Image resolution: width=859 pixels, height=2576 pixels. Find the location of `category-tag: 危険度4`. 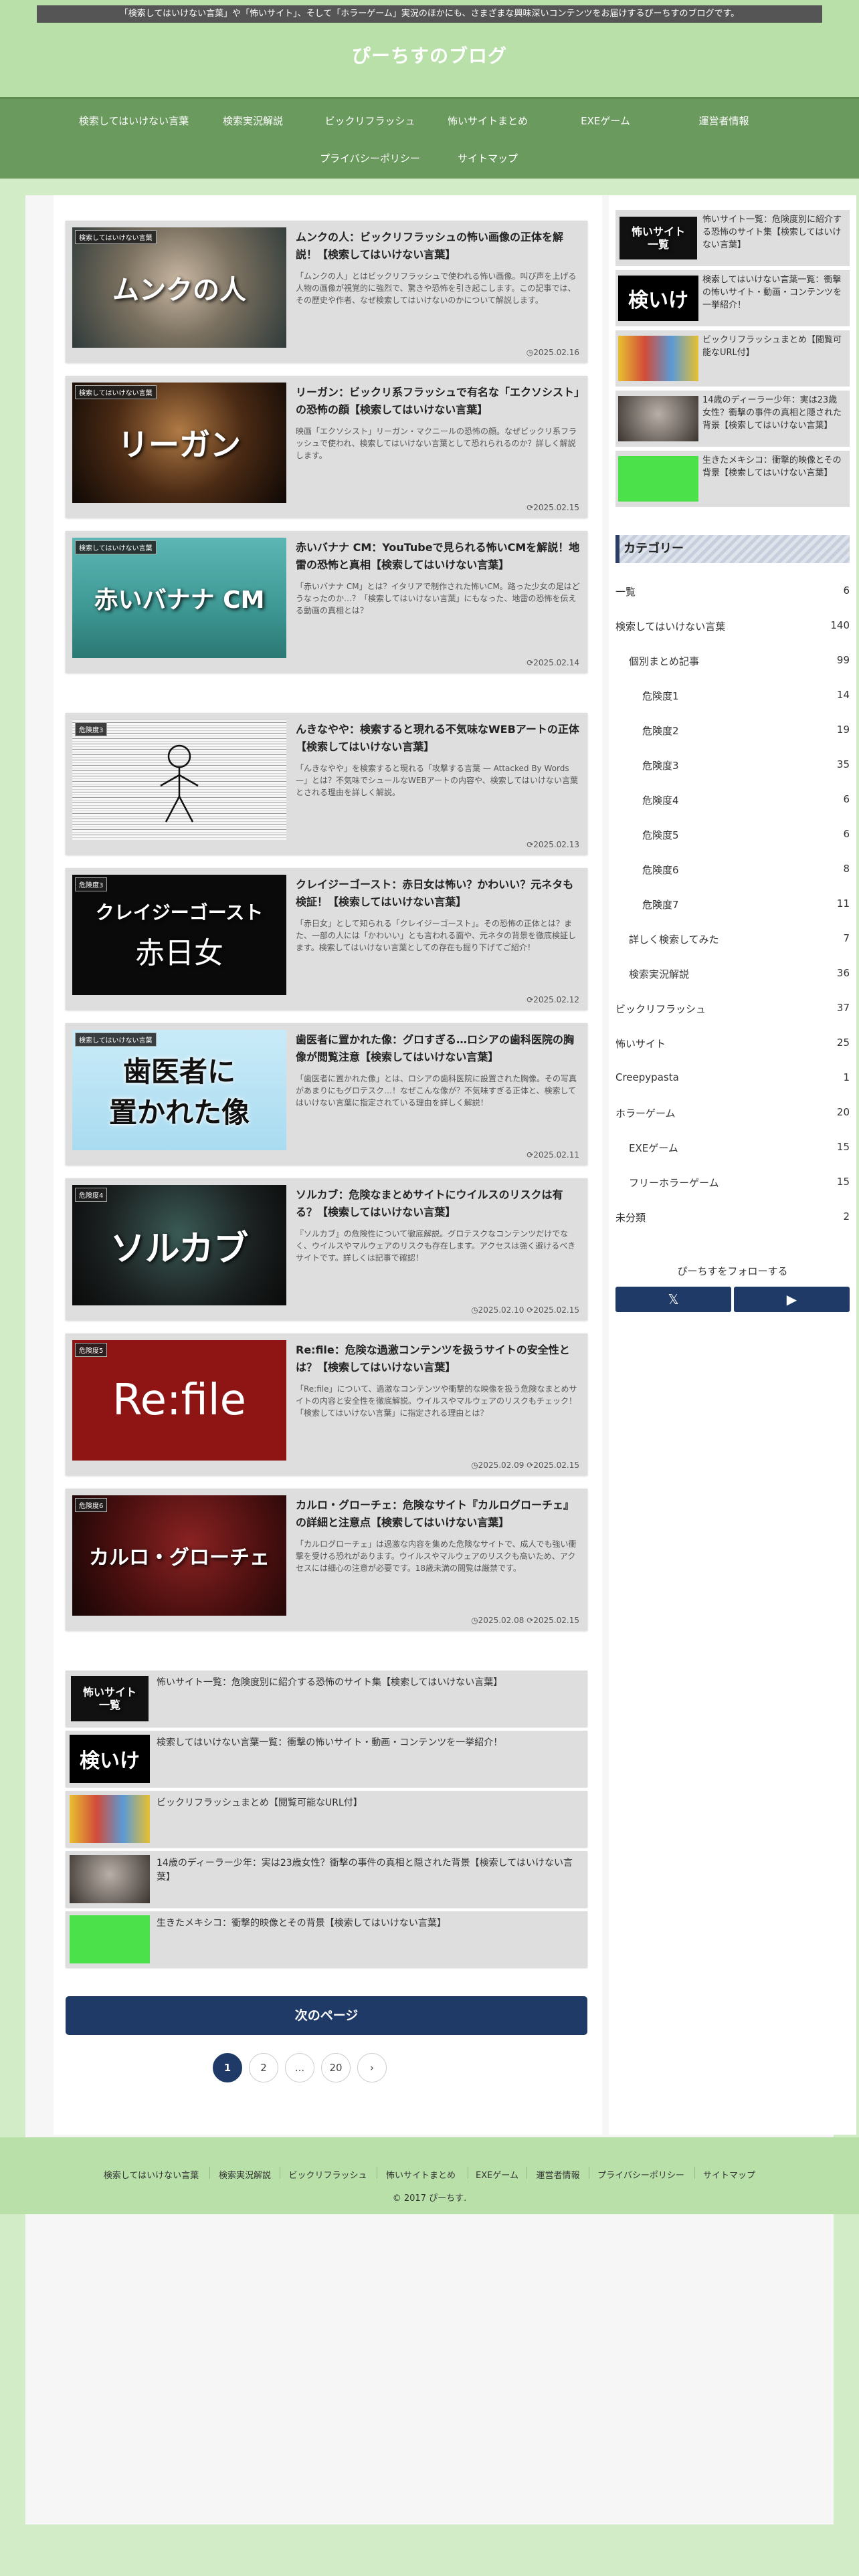

category-tag: 危険度4 is located at coordinates (91, 1195).